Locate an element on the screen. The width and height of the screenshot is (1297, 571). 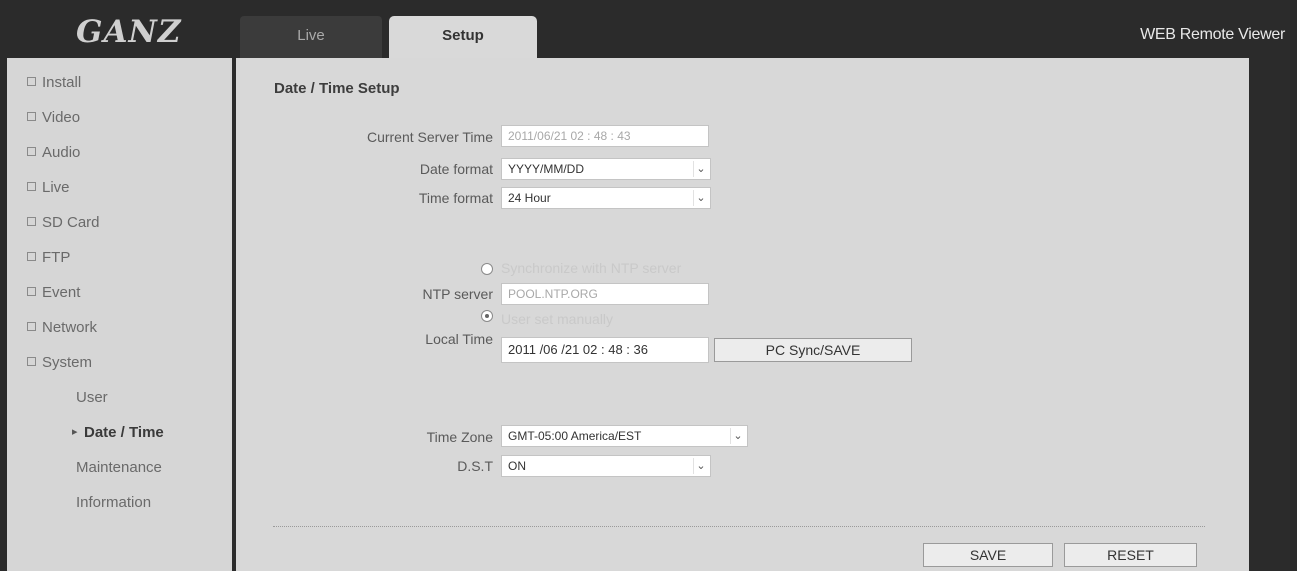
ntp-sync-radio is located at coordinates (487, 269).